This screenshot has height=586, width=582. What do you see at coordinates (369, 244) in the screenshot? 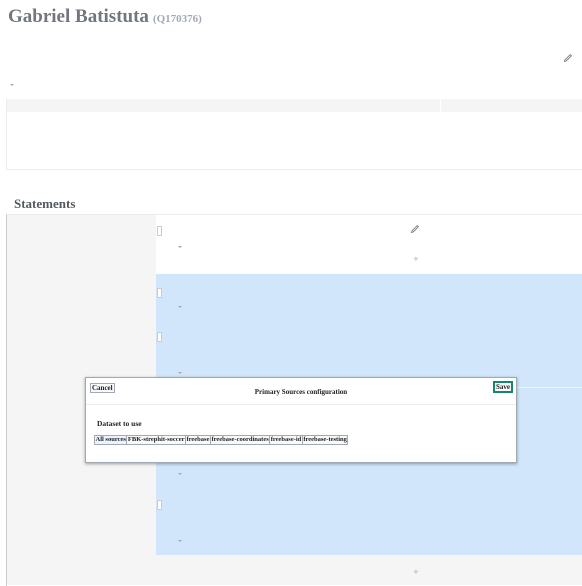
I see `statement-row` at bounding box center [369, 244].